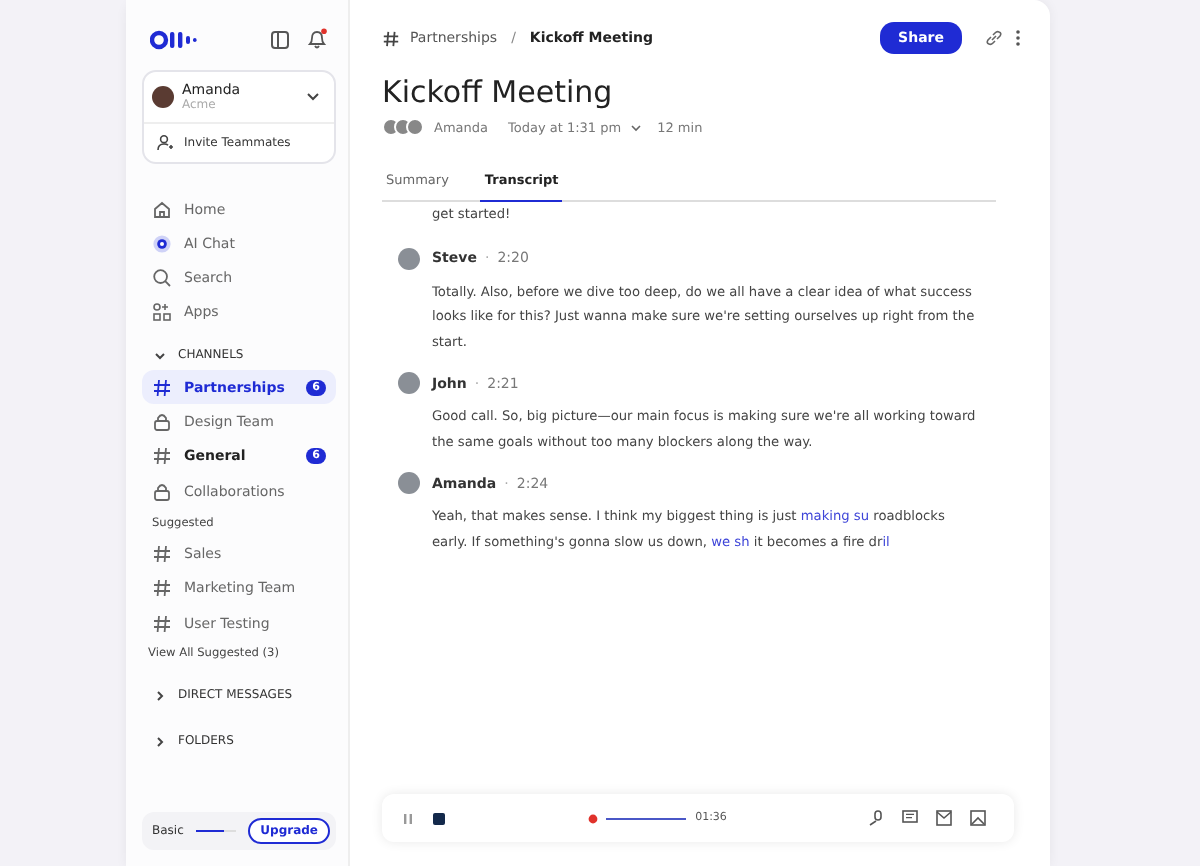 This screenshot has width=1200, height=866. I want to click on image-icon, so click(978, 818).